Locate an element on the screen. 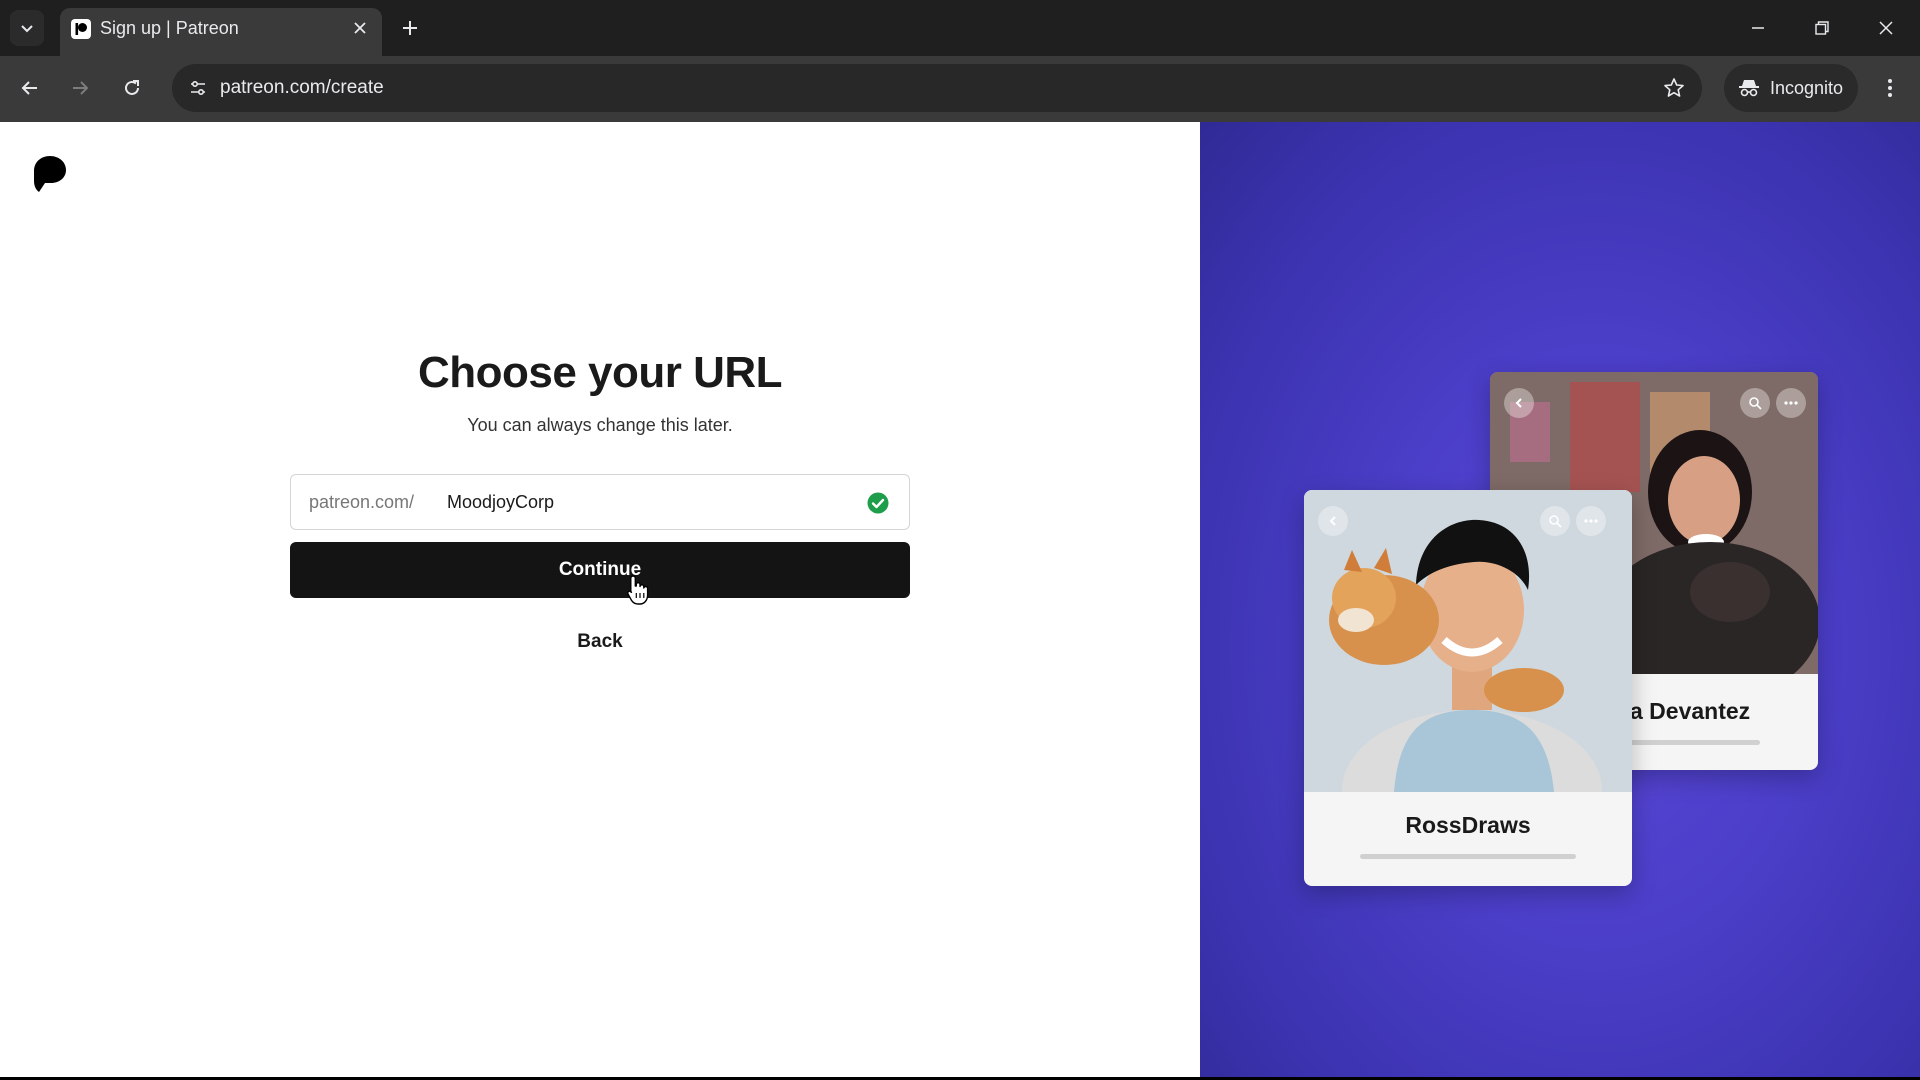  site-info-button is located at coordinates (198, 88).